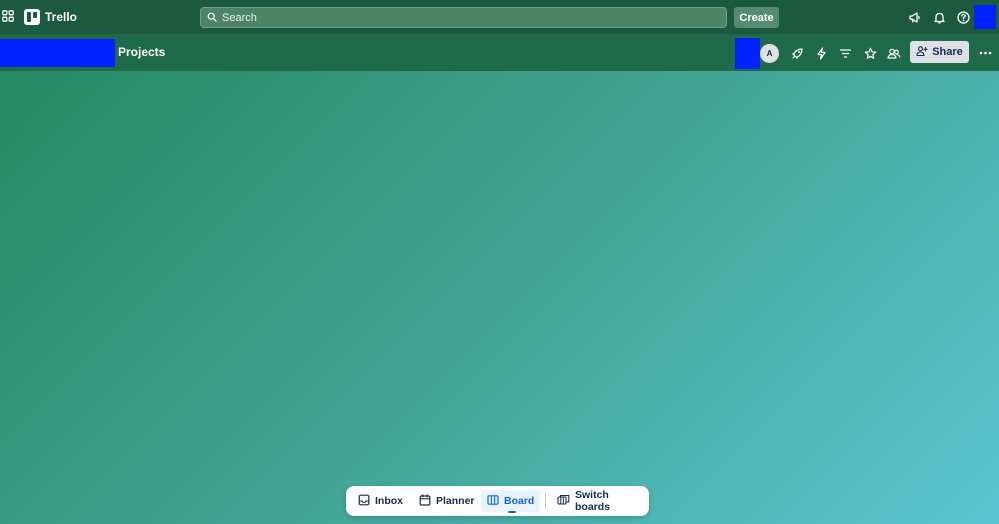 Image resolution: width=999 pixels, height=524 pixels. I want to click on redacted-member, so click(747, 53).